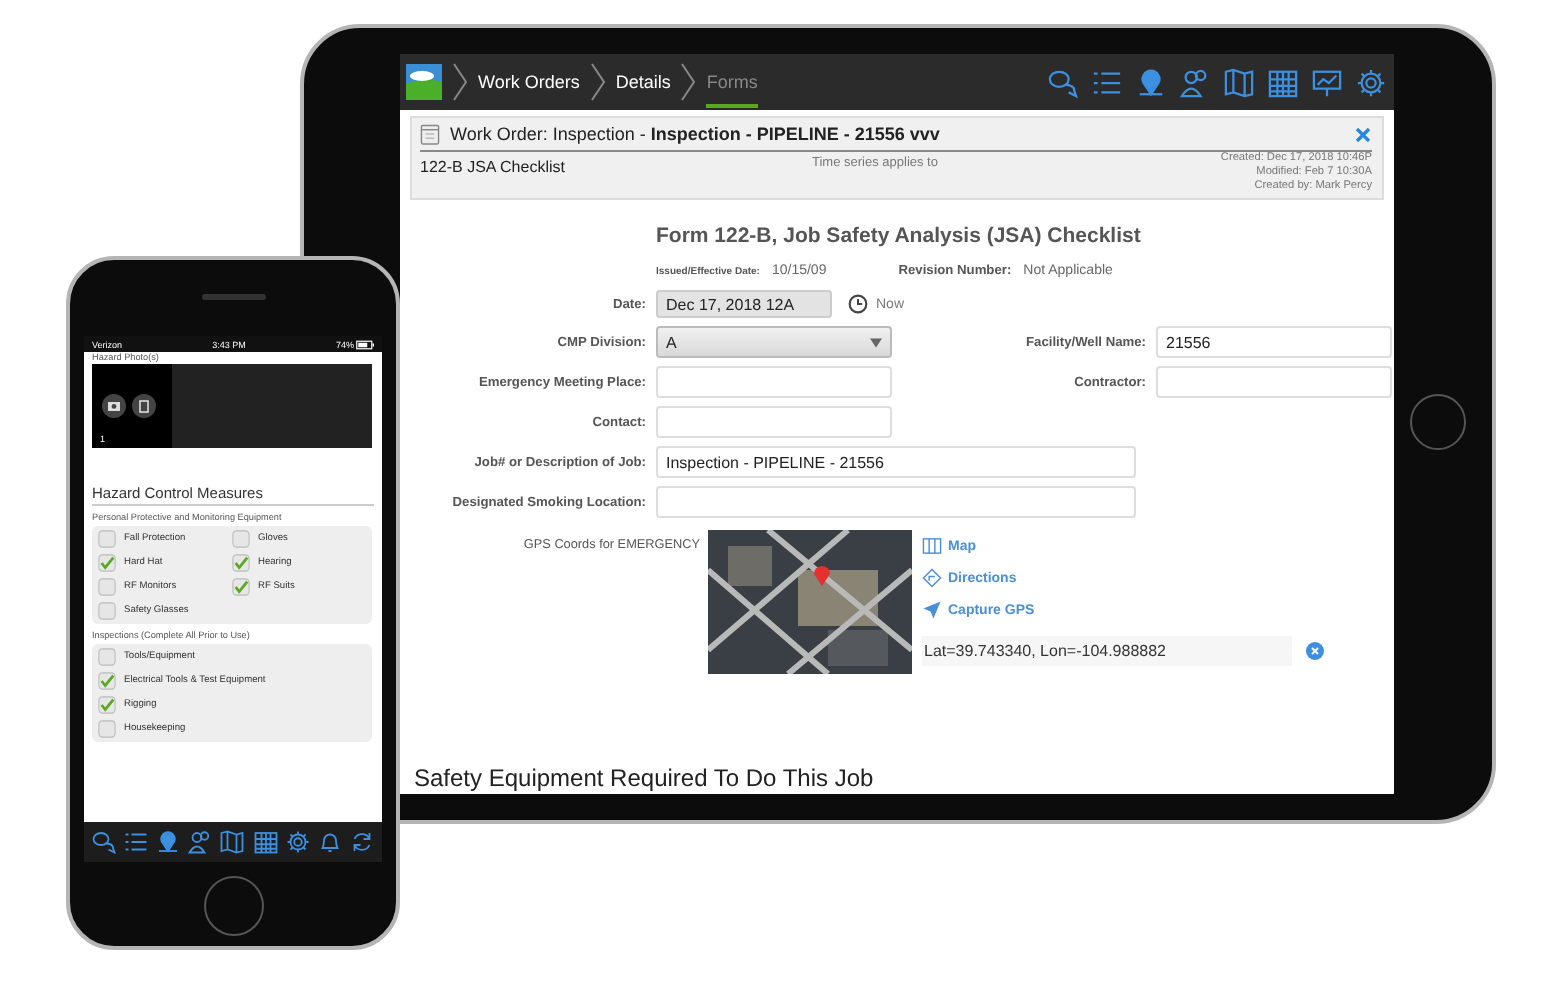  I want to click on clear-icon, so click(1315, 651).